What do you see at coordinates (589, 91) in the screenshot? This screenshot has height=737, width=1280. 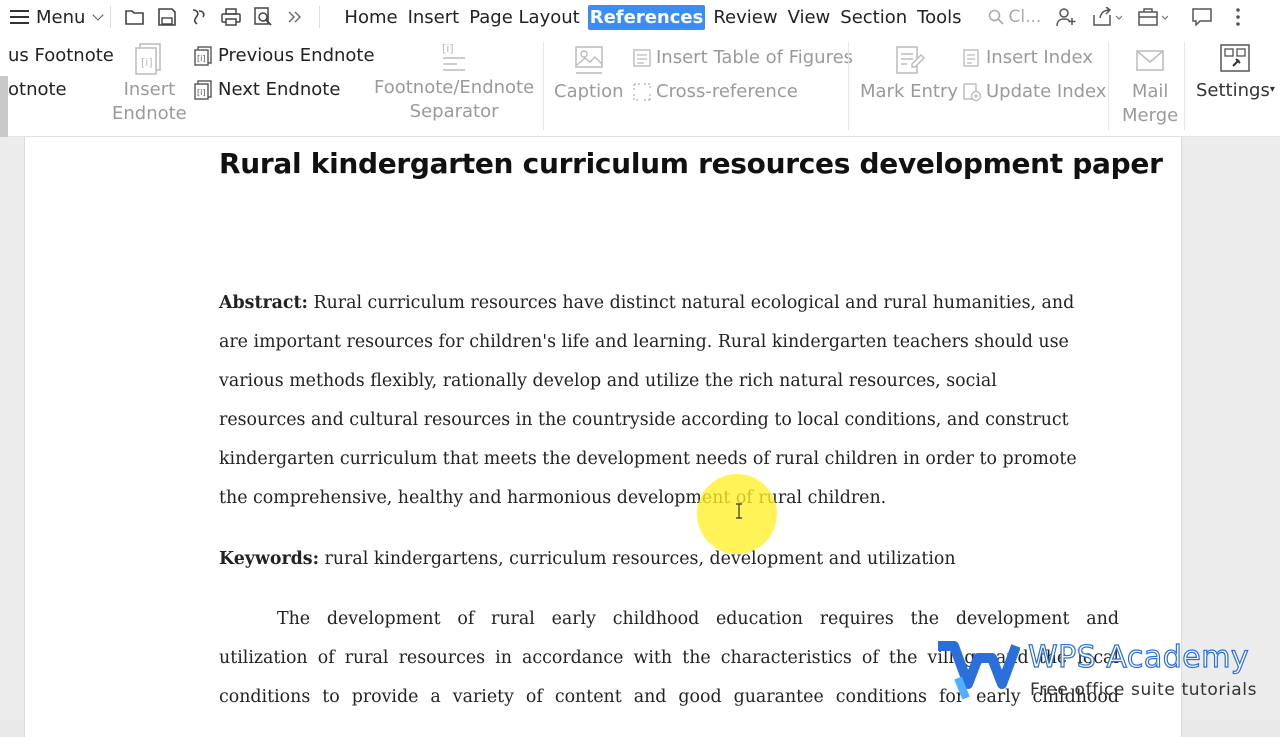 I see `caption-label: Caption` at bounding box center [589, 91].